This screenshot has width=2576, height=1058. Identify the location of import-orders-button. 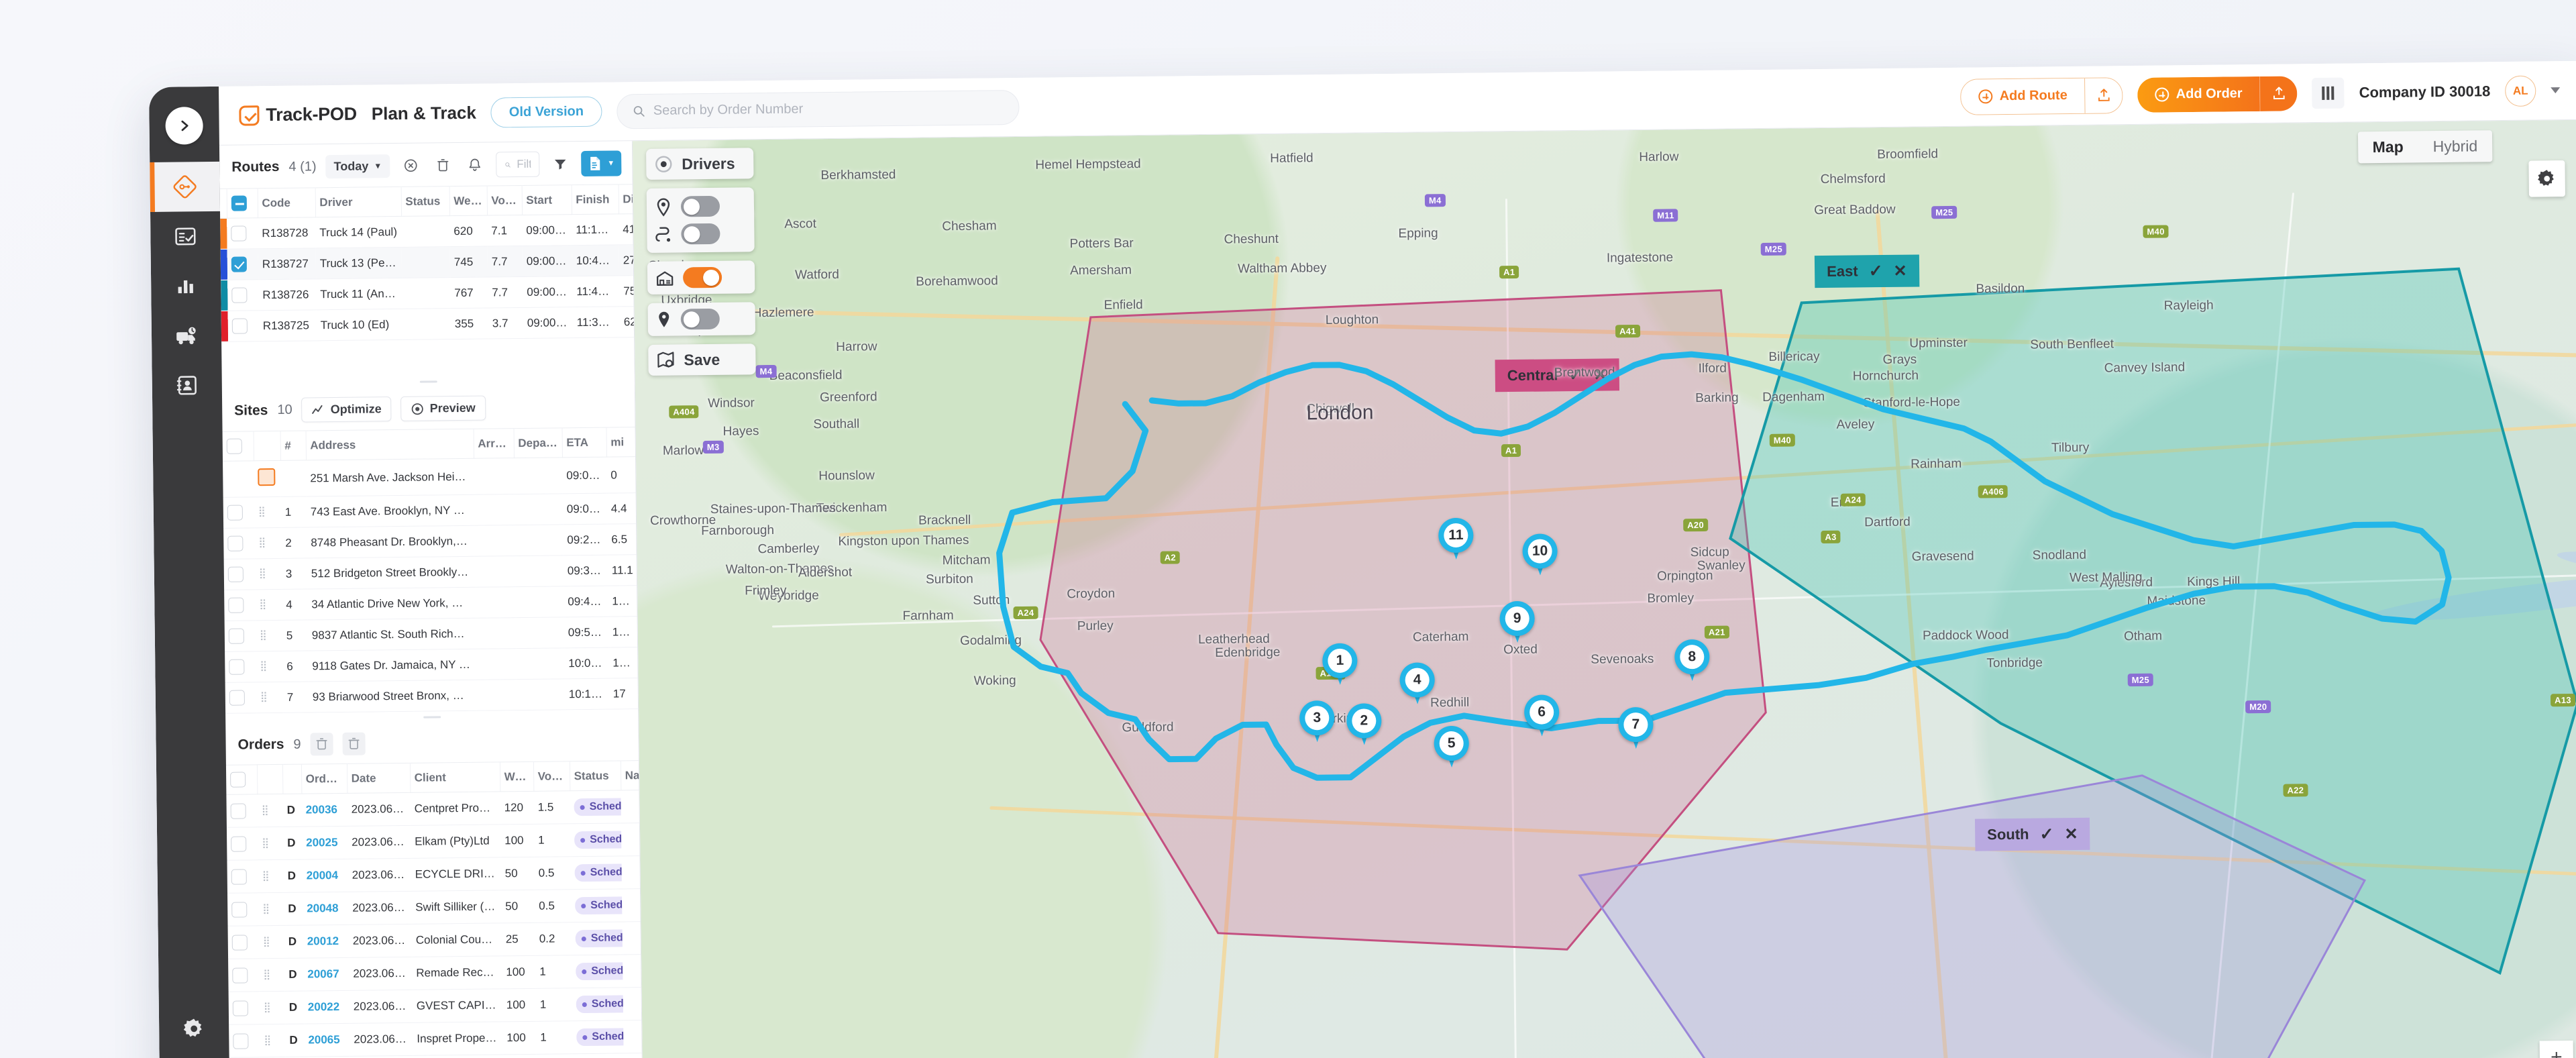
(2278, 93).